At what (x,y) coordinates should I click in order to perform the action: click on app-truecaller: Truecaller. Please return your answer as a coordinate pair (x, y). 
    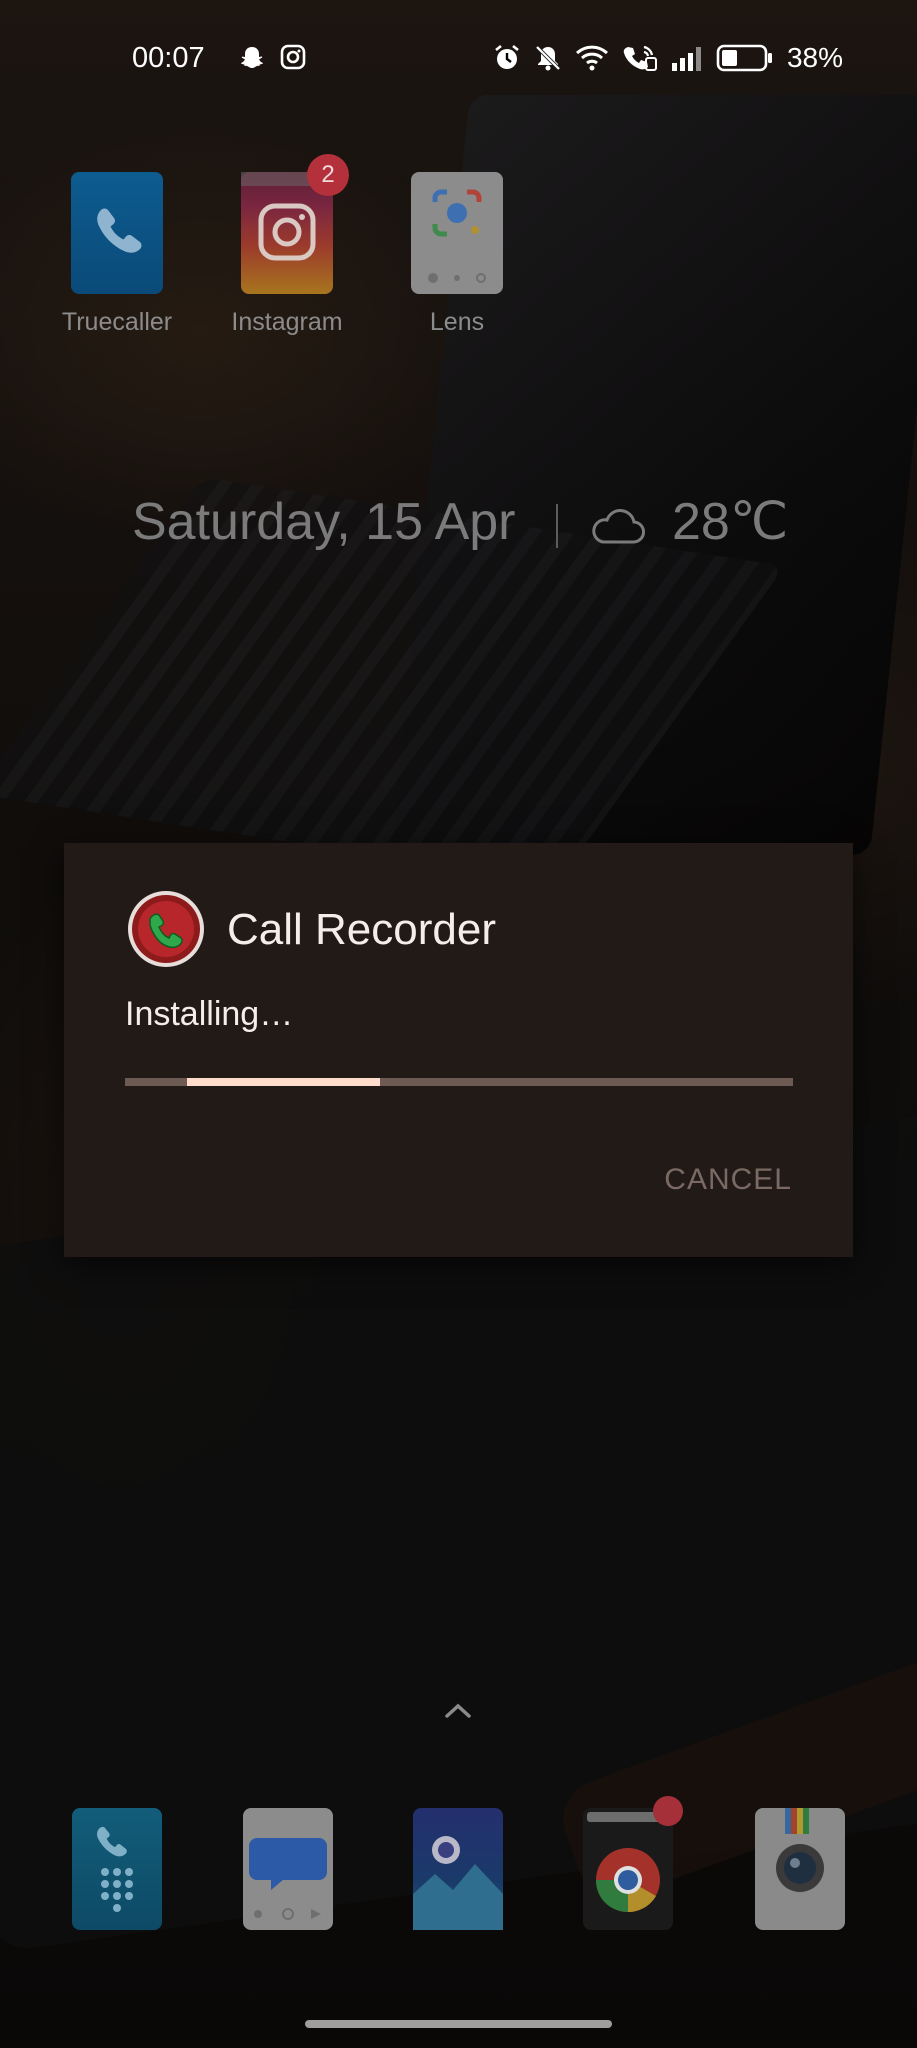
    Looking at the image, I should click on (117, 254).